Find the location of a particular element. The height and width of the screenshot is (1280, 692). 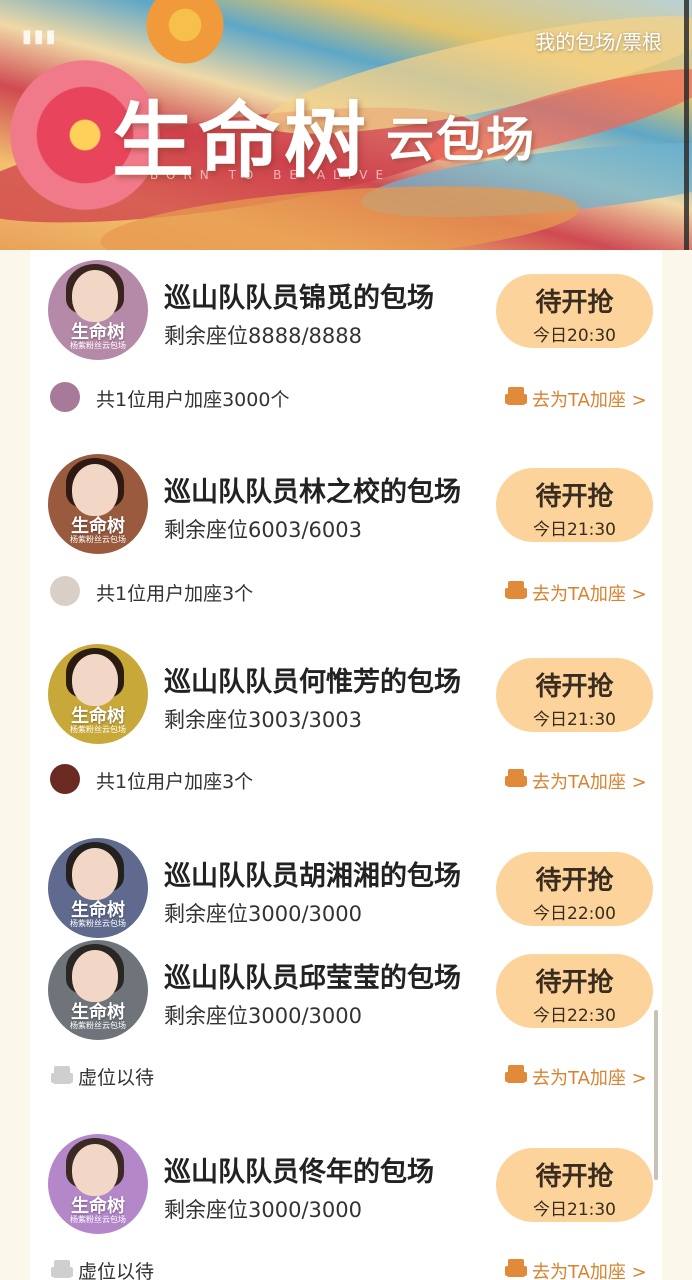

grab-ticket-button: 待开抢 今日22:00 is located at coordinates (574, 889).